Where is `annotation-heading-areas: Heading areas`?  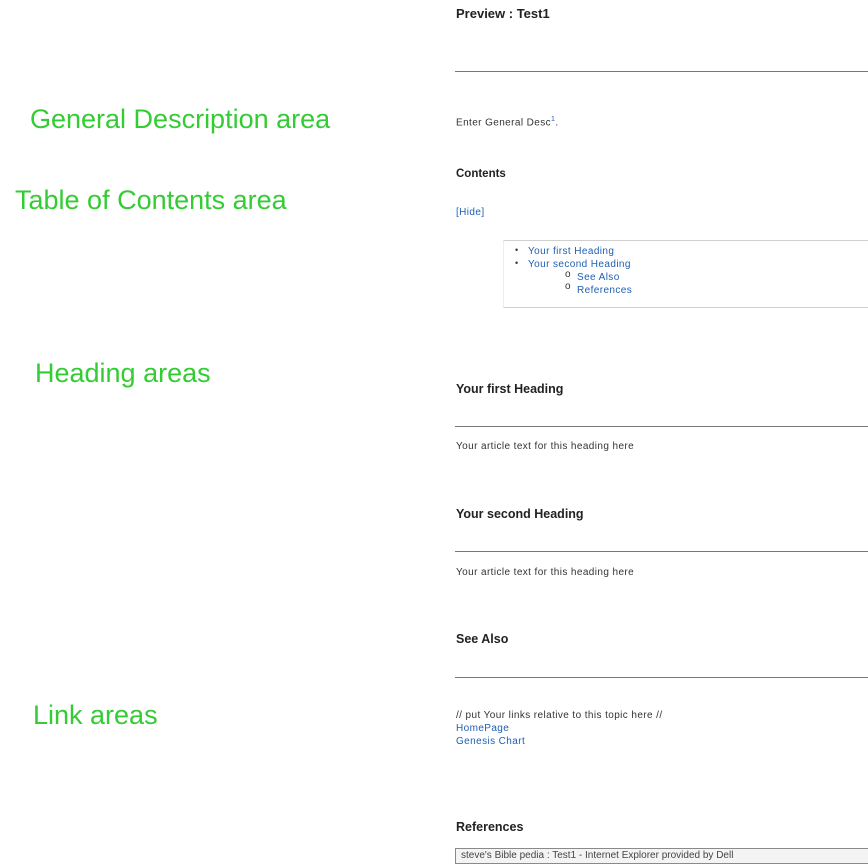 annotation-heading-areas: Heading areas is located at coordinates (123, 373).